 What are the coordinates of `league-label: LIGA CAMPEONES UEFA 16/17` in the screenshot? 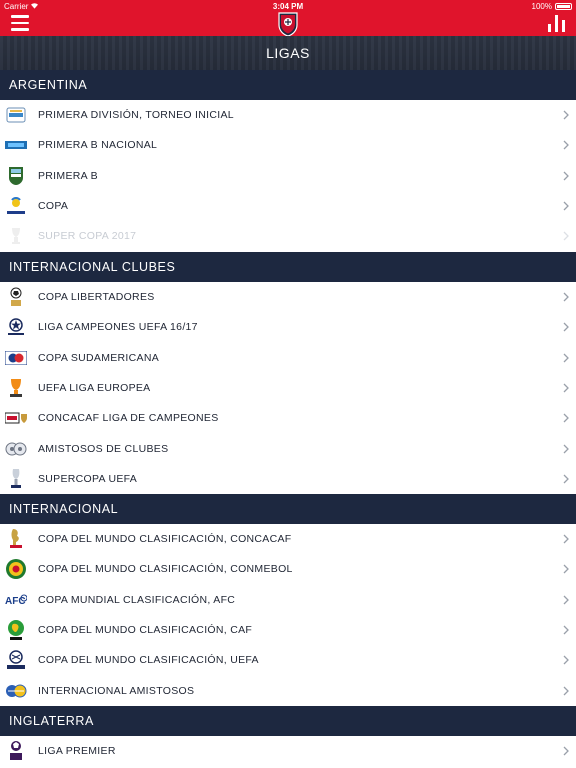 It's located at (118, 327).